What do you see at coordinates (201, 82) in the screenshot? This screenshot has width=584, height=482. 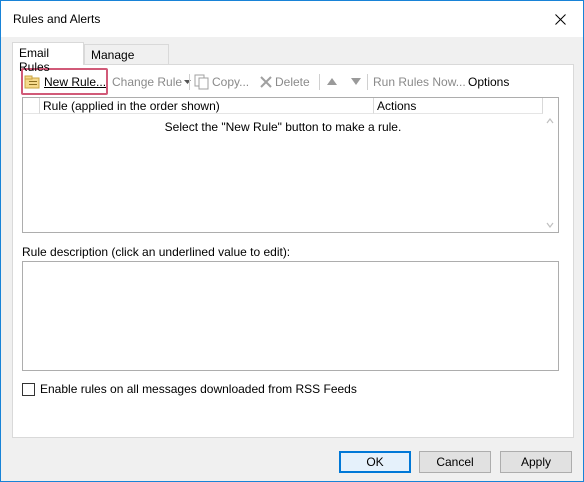 I see `copy-icon` at bounding box center [201, 82].